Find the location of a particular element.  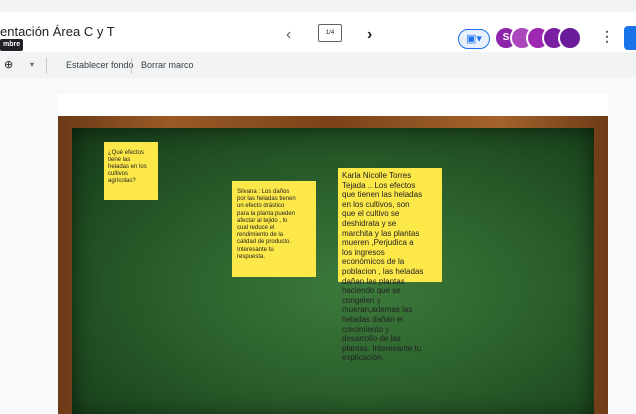

present-button: ▣▾ is located at coordinates (474, 39).